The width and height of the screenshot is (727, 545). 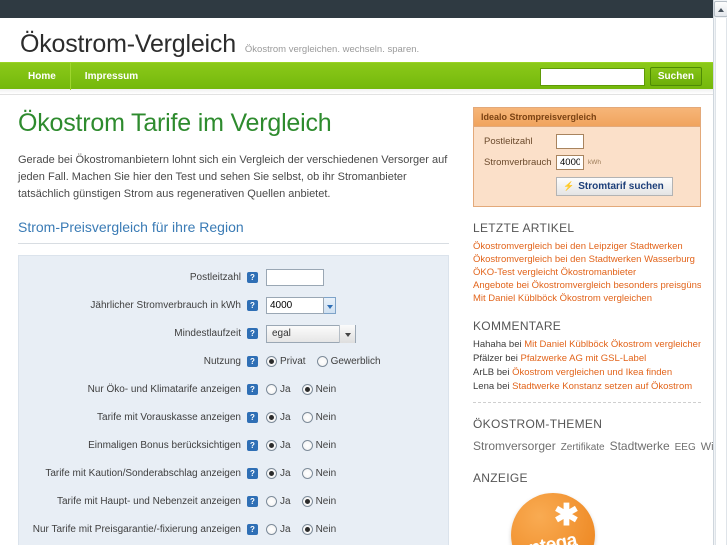 What do you see at coordinates (175, 123) in the screenshot?
I see `page-title: Ökostrom Tarife im Vergleich` at bounding box center [175, 123].